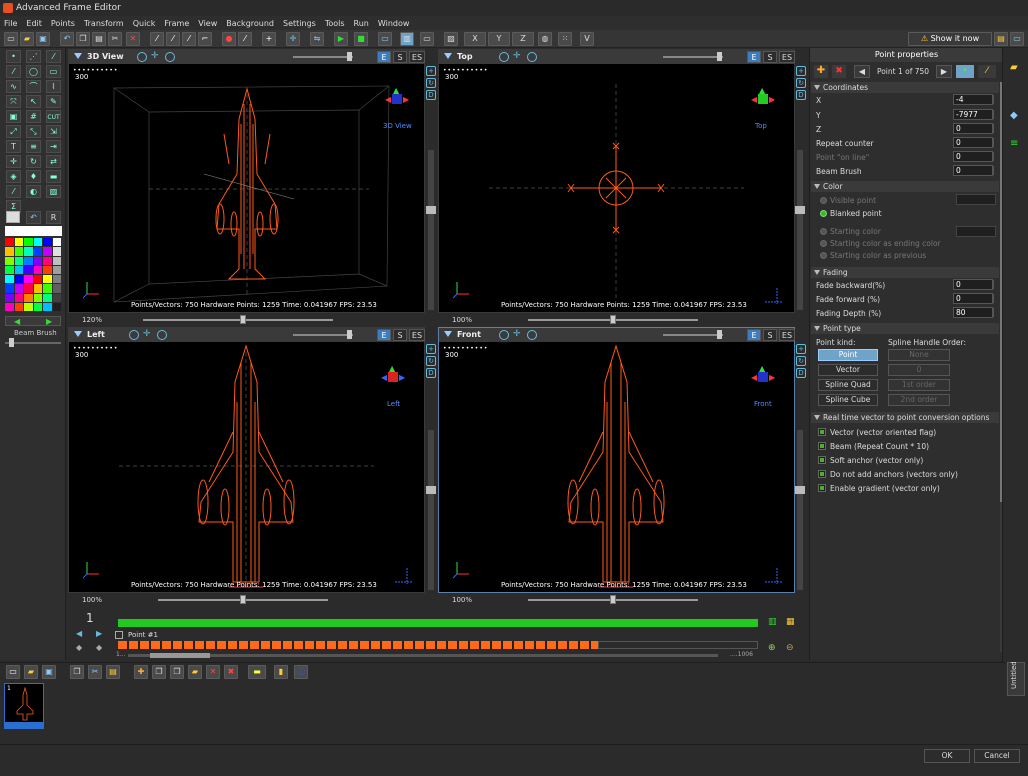  What do you see at coordinates (770, 335) in the screenshot?
I see `viewport-front-s-button: S` at bounding box center [770, 335].